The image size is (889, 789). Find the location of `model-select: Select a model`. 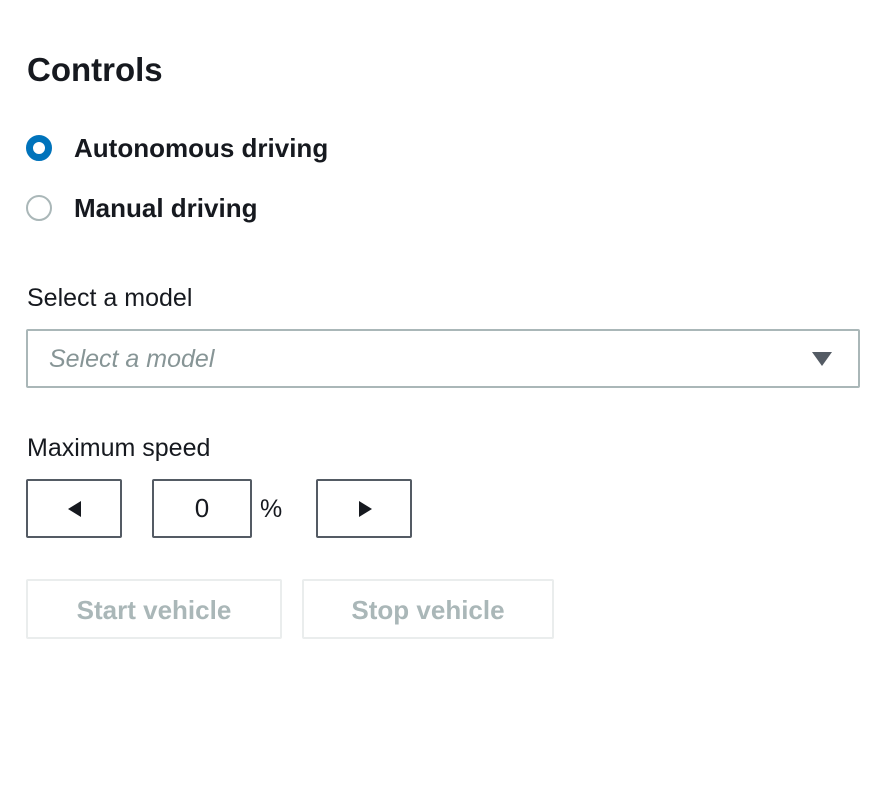

model-select: Select a model is located at coordinates (443, 358).